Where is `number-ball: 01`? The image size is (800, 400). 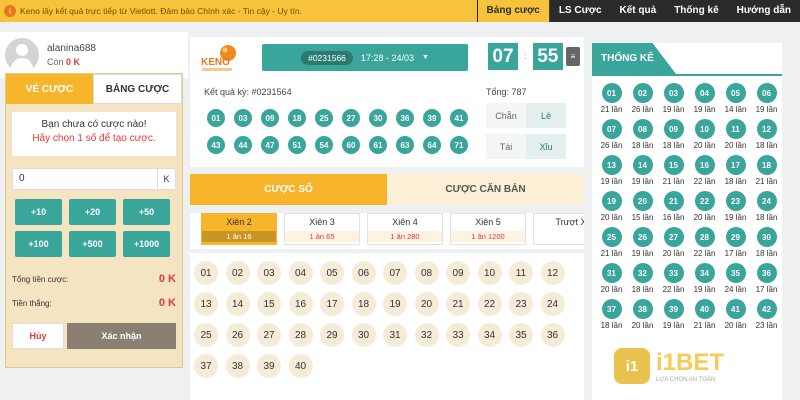
number-ball: 01 is located at coordinates (206, 273).